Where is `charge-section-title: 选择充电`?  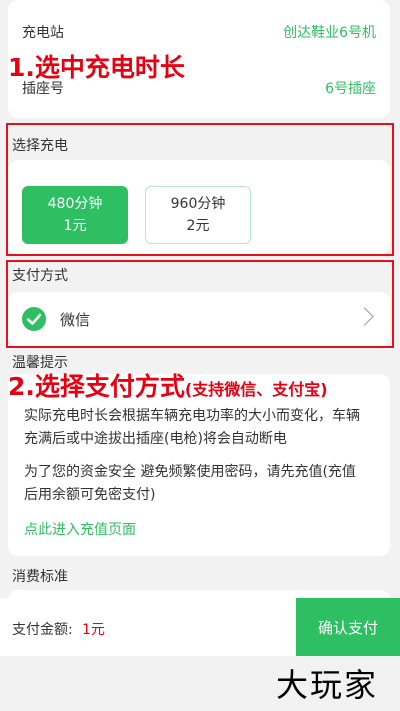 charge-section-title: 选择充电 is located at coordinates (40, 146).